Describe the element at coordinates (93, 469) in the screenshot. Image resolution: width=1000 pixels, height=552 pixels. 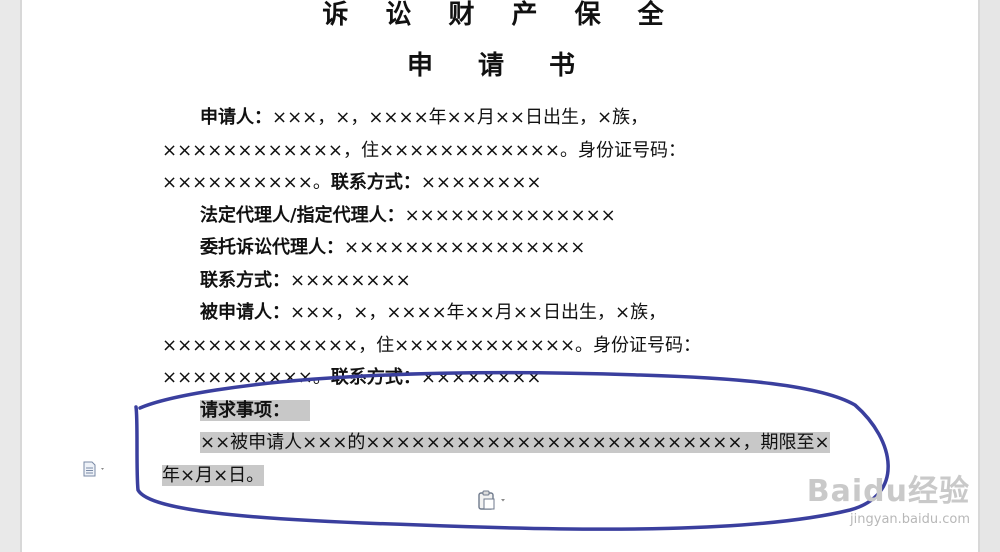
I see `document-icon` at that location.